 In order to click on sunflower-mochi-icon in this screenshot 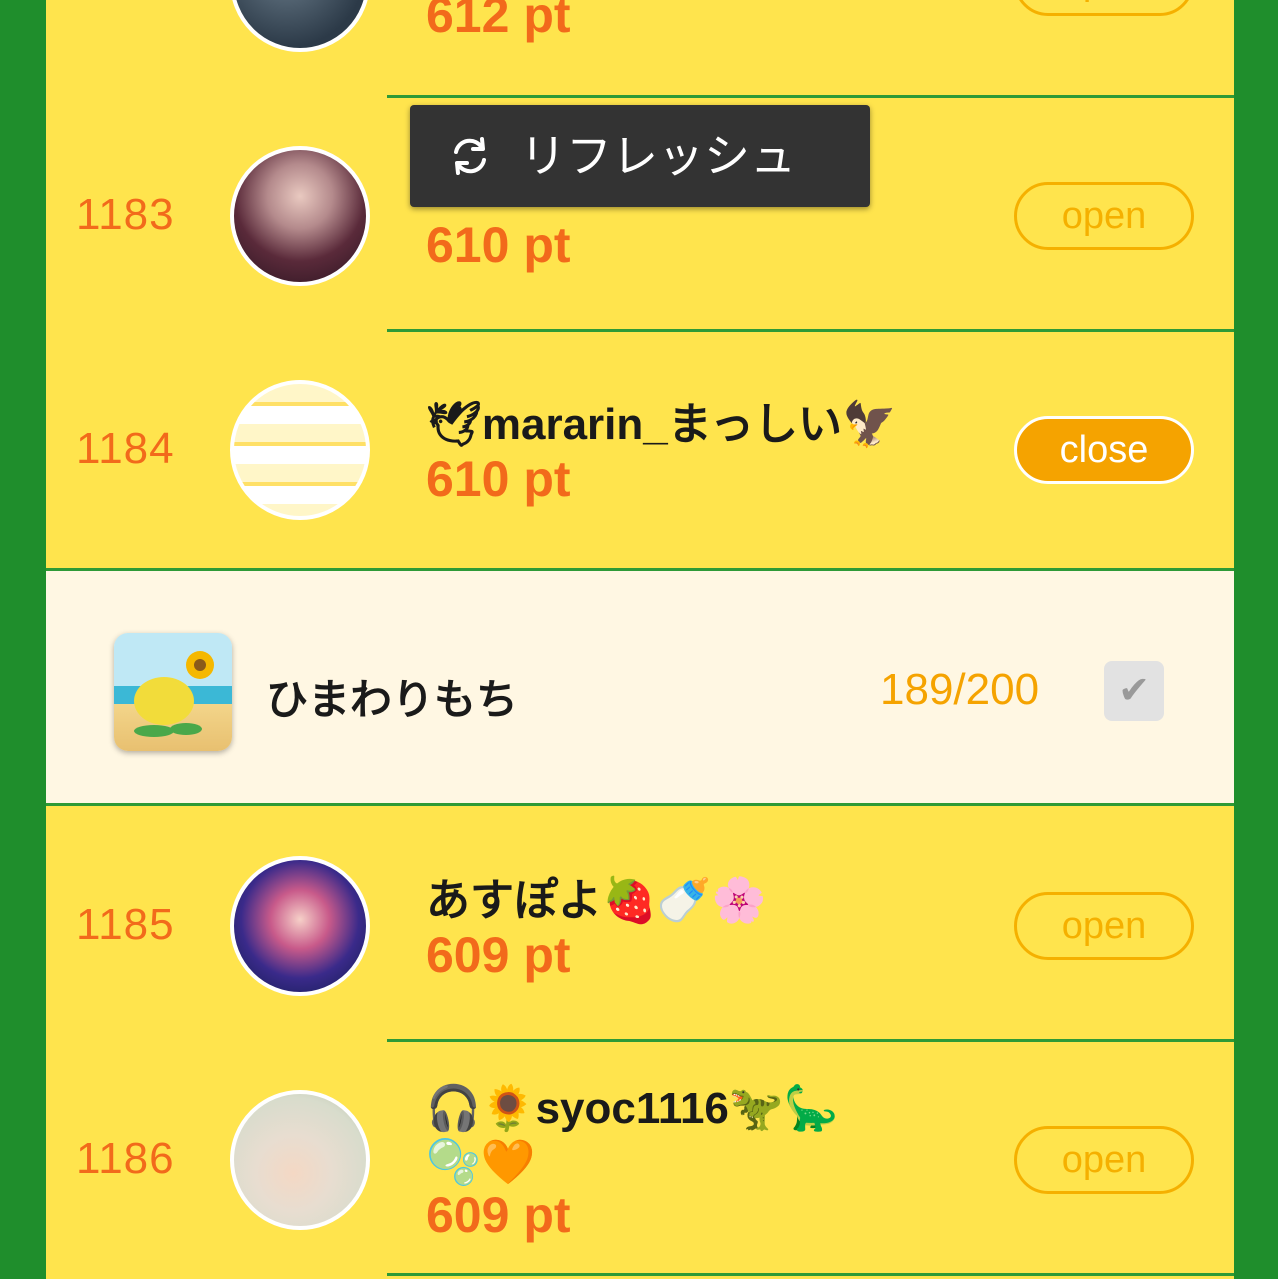, I will do `click(174, 694)`.